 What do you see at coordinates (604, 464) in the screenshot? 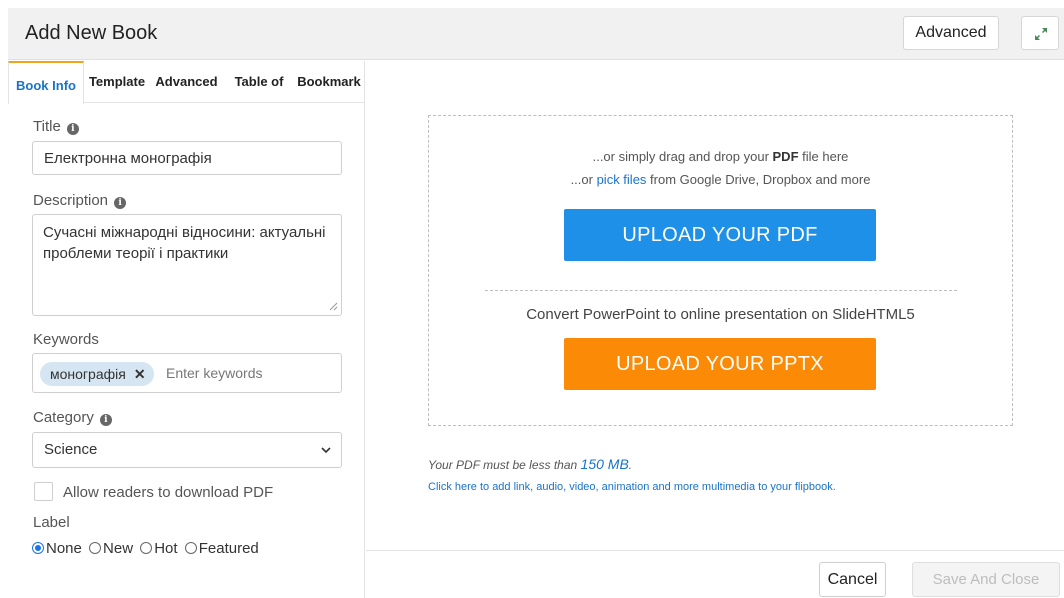
I see `size-limit-value: 150 MB` at bounding box center [604, 464].